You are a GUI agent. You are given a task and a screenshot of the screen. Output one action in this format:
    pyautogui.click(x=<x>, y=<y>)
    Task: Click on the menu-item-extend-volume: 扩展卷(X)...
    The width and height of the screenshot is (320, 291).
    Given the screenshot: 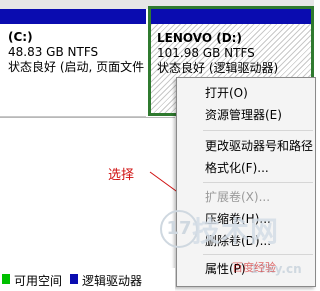 What is the action you would take?
    pyautogui.click(x=238, y=197)
    